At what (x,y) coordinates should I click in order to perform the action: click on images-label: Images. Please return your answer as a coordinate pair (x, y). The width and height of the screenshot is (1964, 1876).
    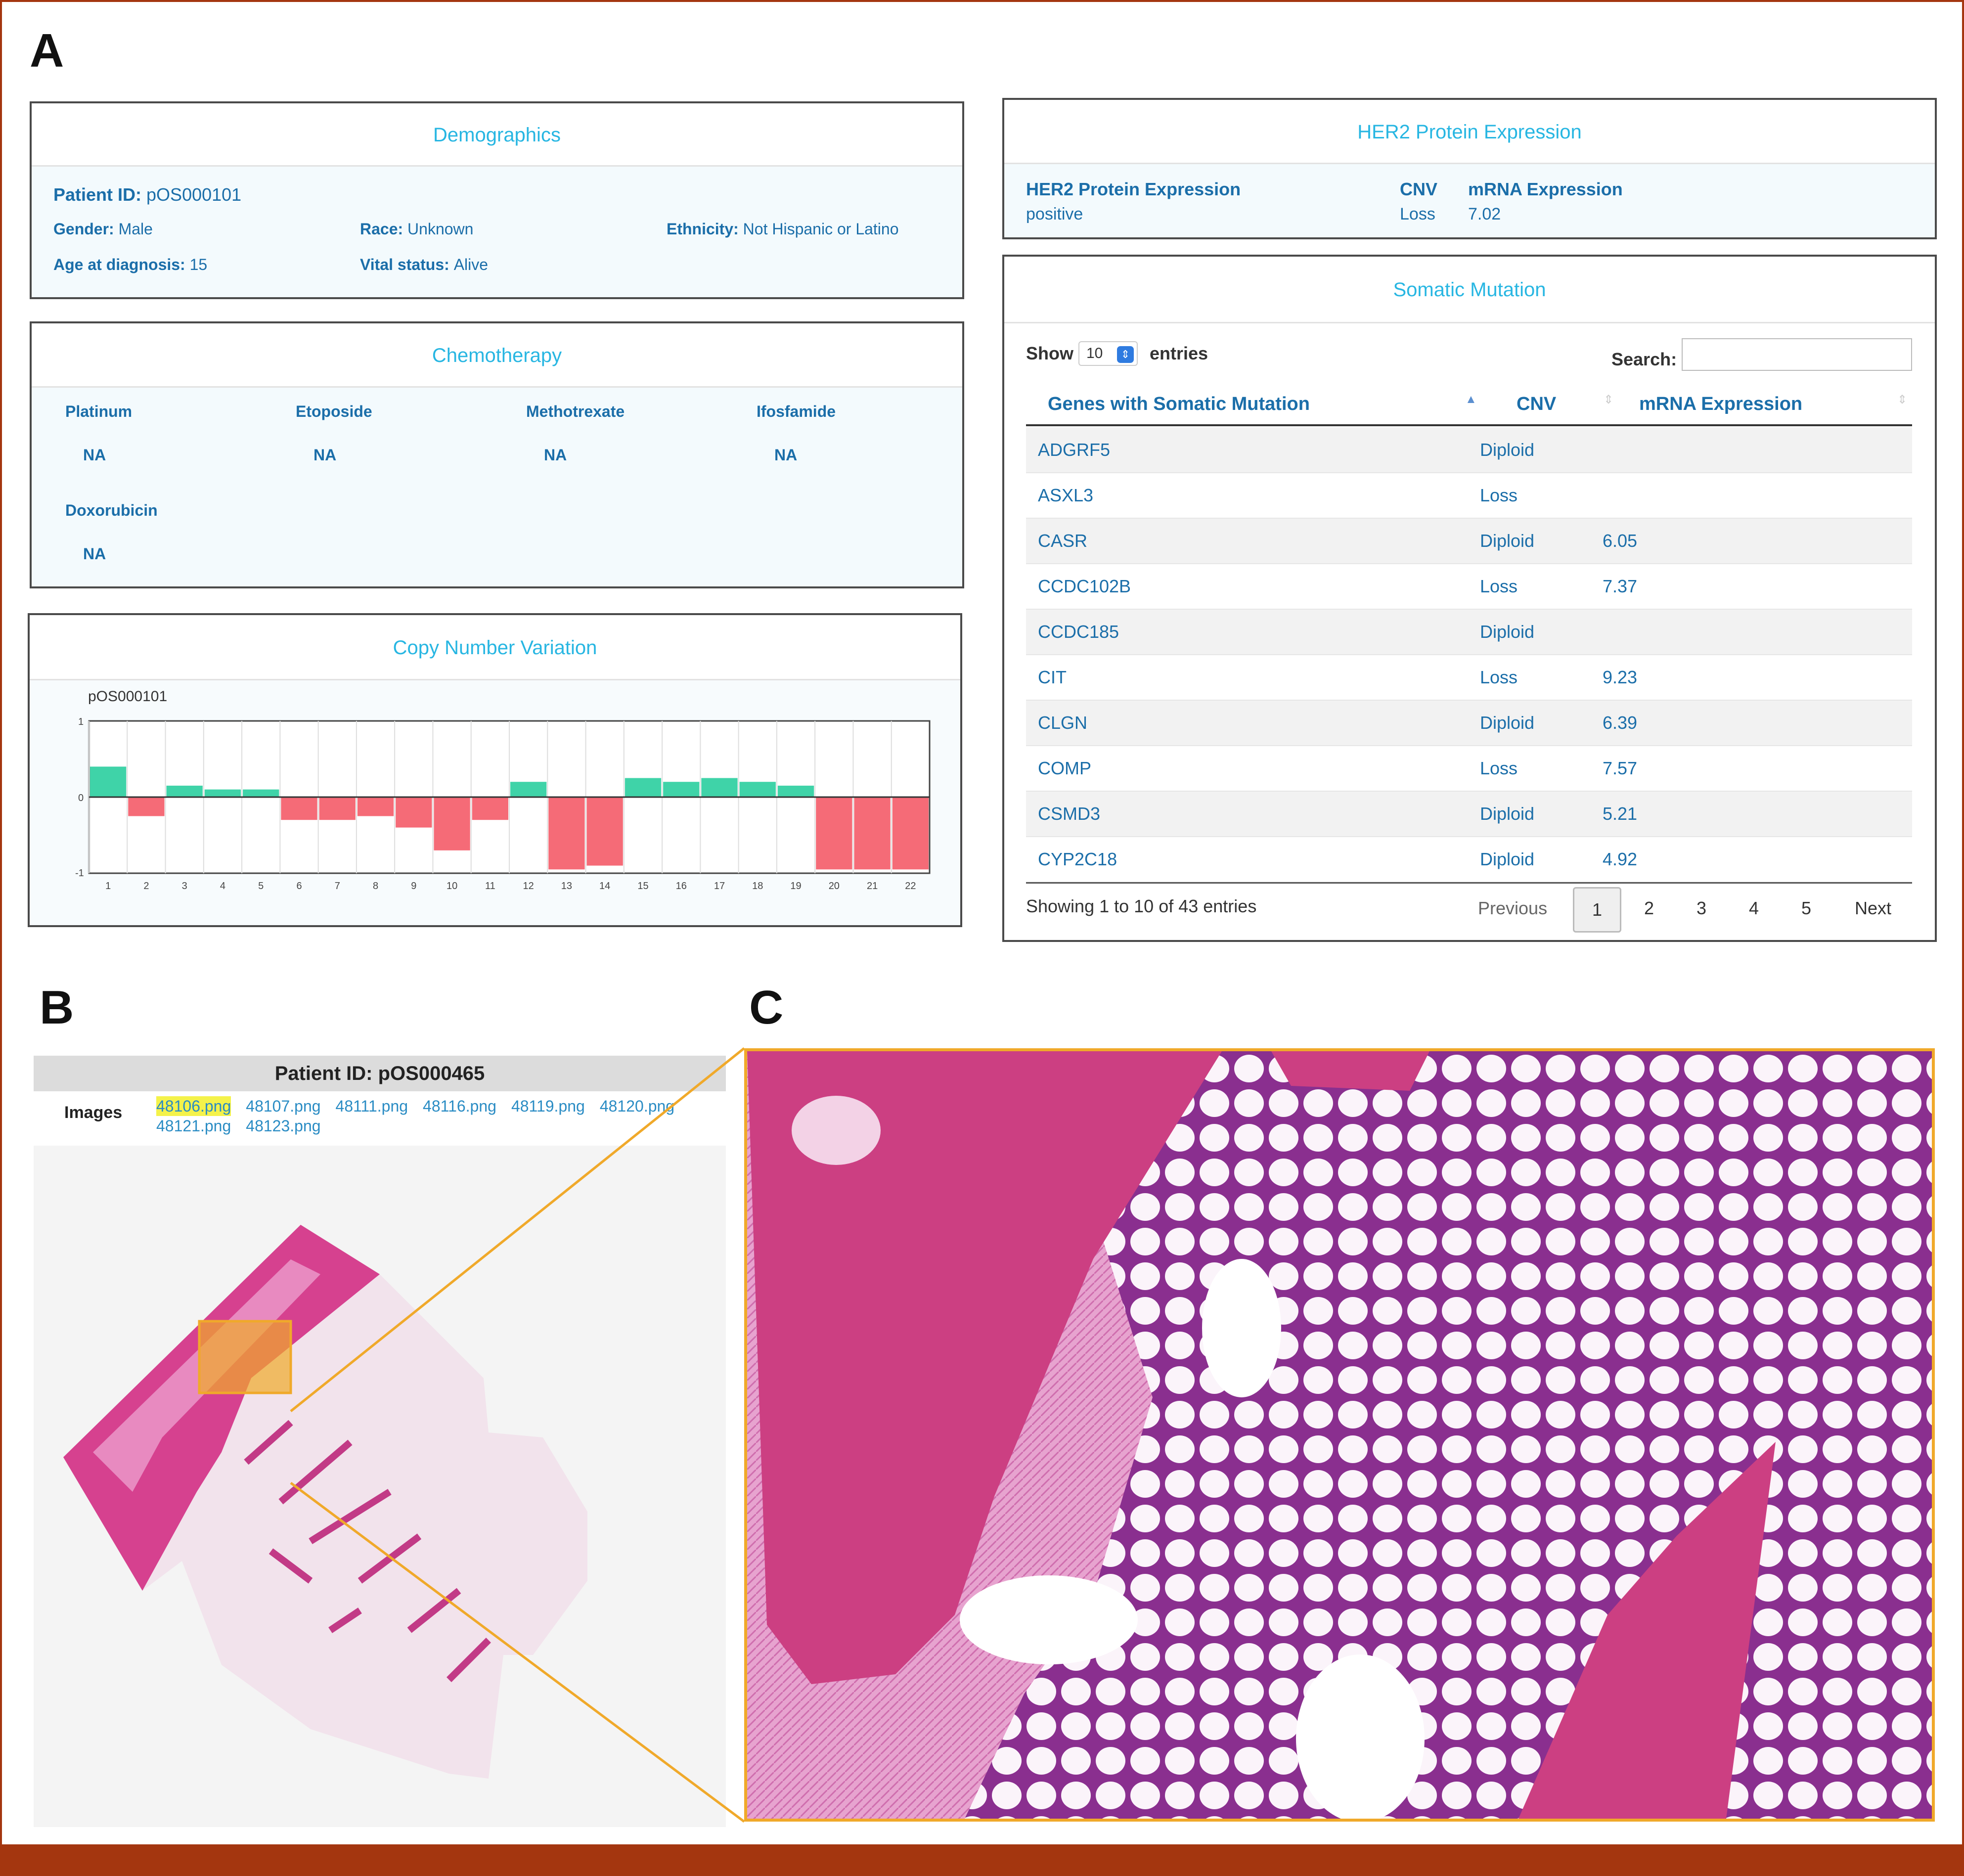
    Looking at the image, I should click on (93, 1112).